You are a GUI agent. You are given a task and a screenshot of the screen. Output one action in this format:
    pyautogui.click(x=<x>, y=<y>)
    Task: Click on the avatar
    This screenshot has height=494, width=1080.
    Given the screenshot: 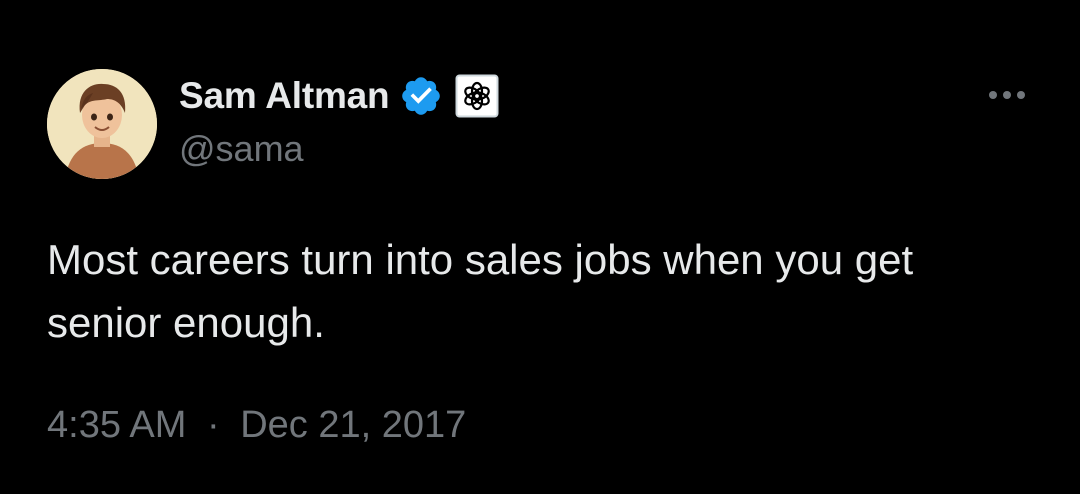 What is the action you would take?
    pyautogui.click(x=102, y=124)
    